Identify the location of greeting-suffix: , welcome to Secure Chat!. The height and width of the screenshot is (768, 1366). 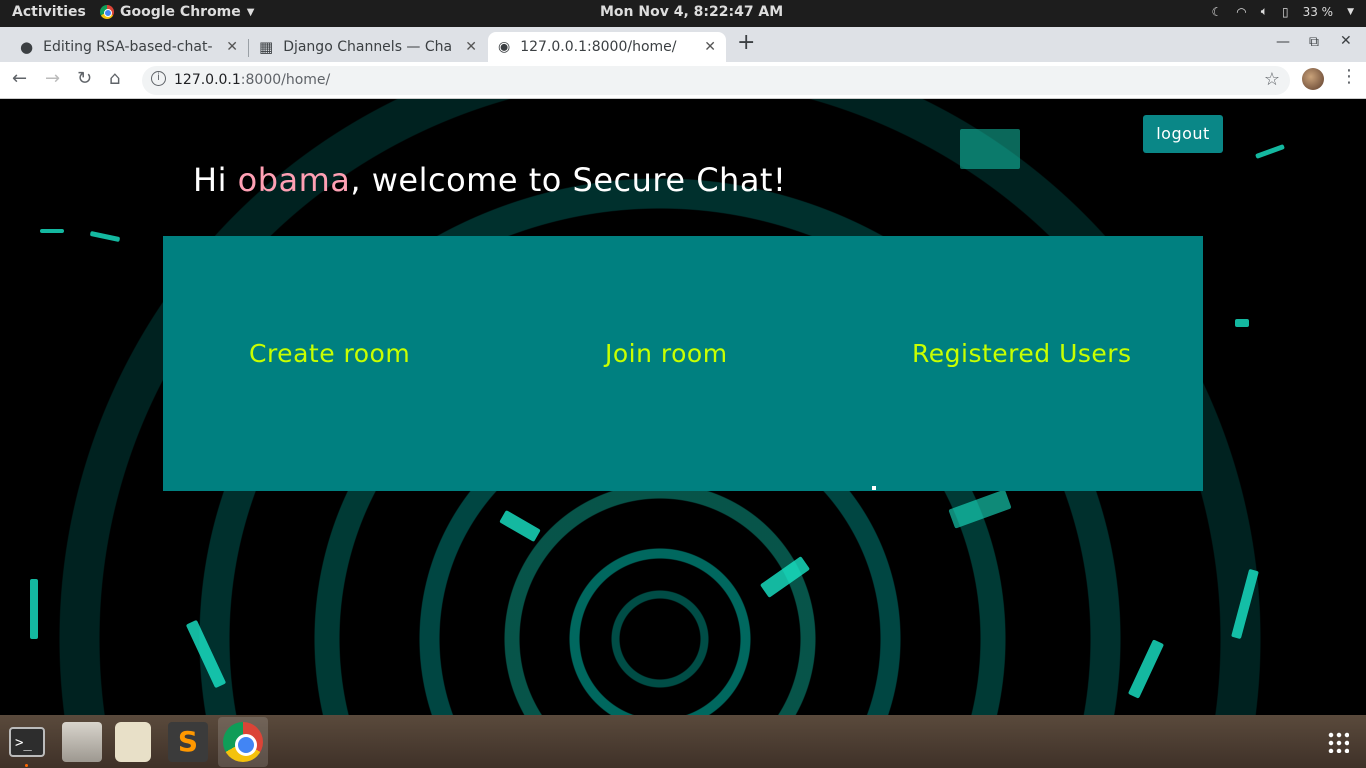
(568, 180).